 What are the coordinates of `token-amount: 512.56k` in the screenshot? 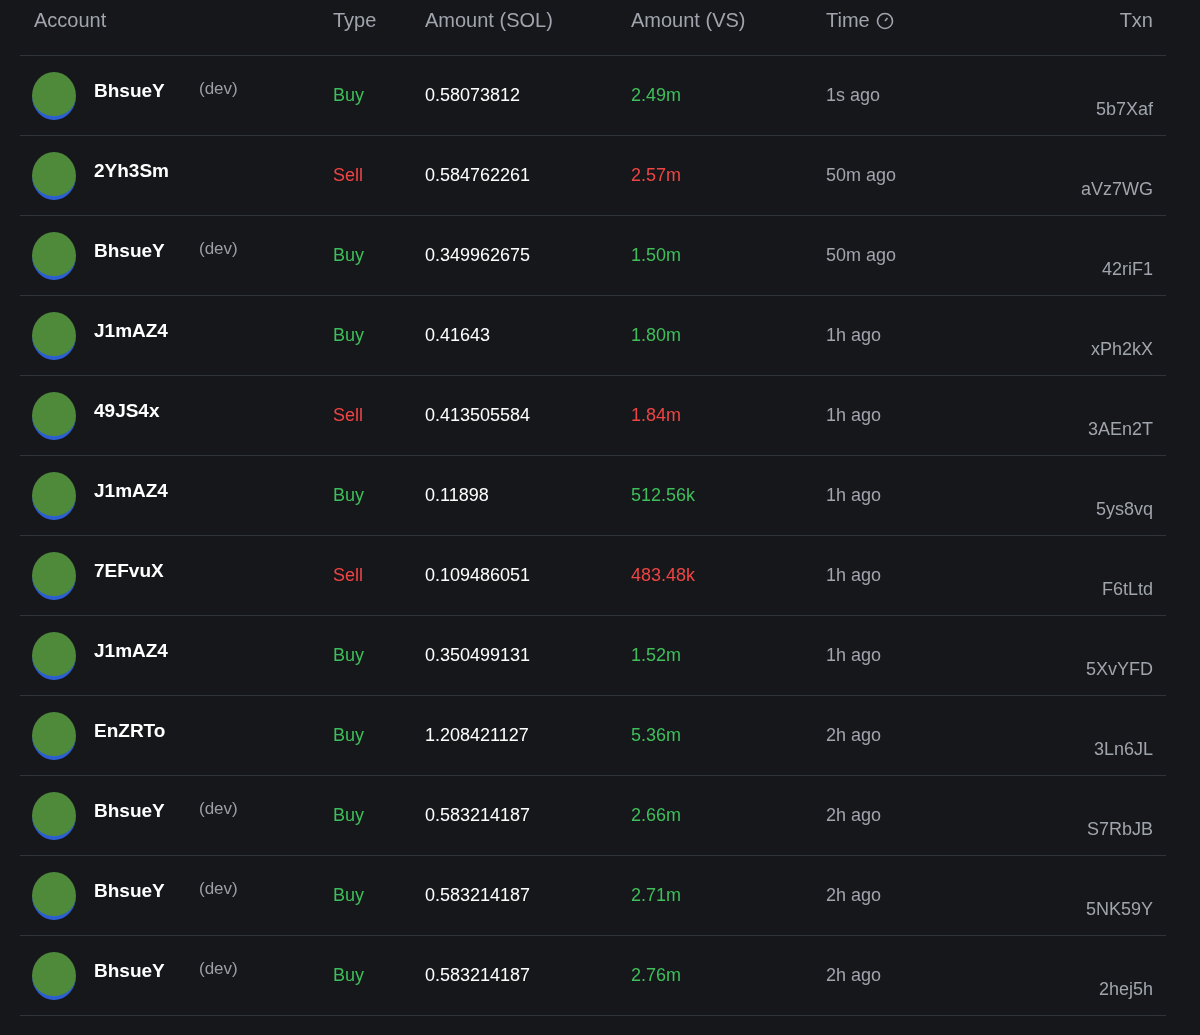 It's located at (663, 495).